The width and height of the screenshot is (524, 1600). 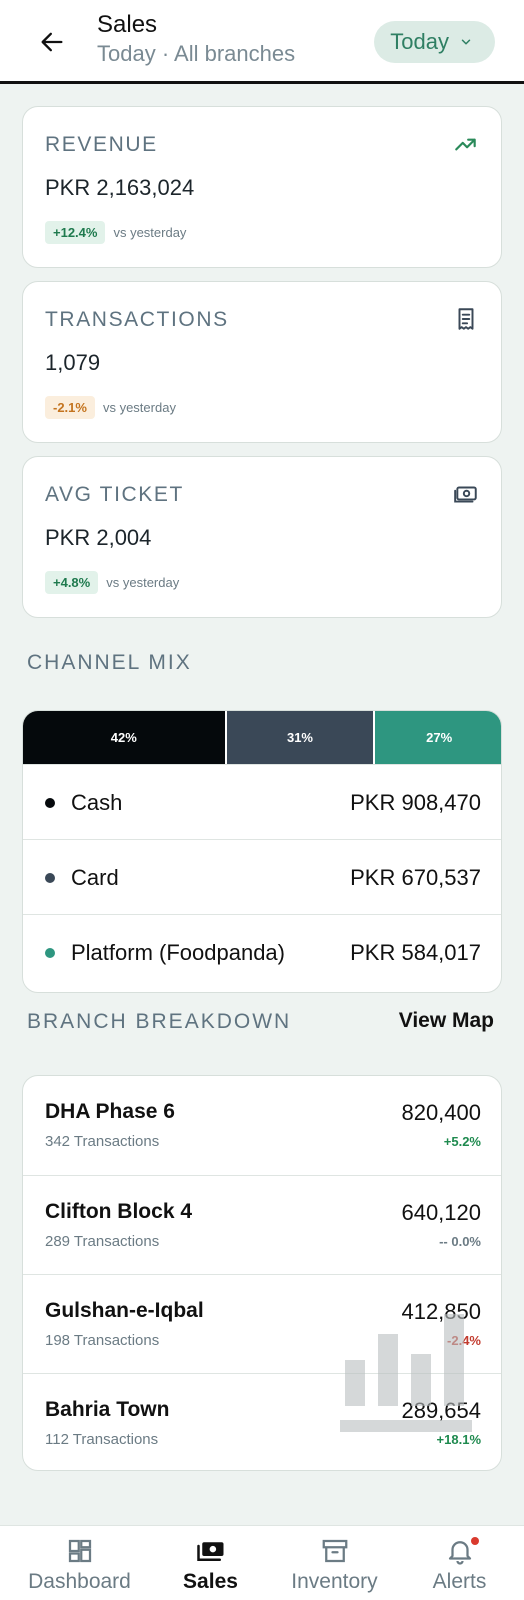 I want to click on channel-amount: PKR 670,537, so click(x=415, y=877).